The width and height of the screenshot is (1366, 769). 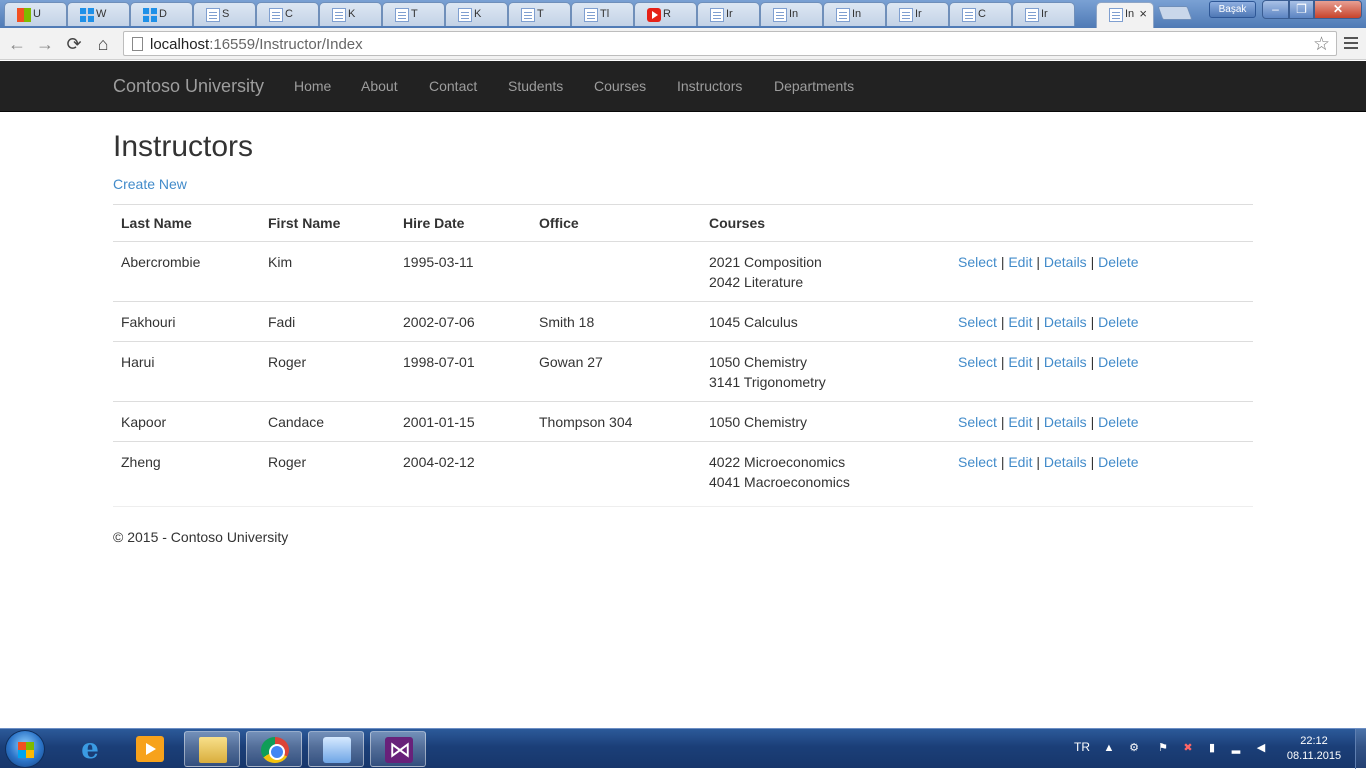 What do you see at coordinates (379, 86) in the screenshot?
I see `nav-about: About` at bounding box center [379, 86].